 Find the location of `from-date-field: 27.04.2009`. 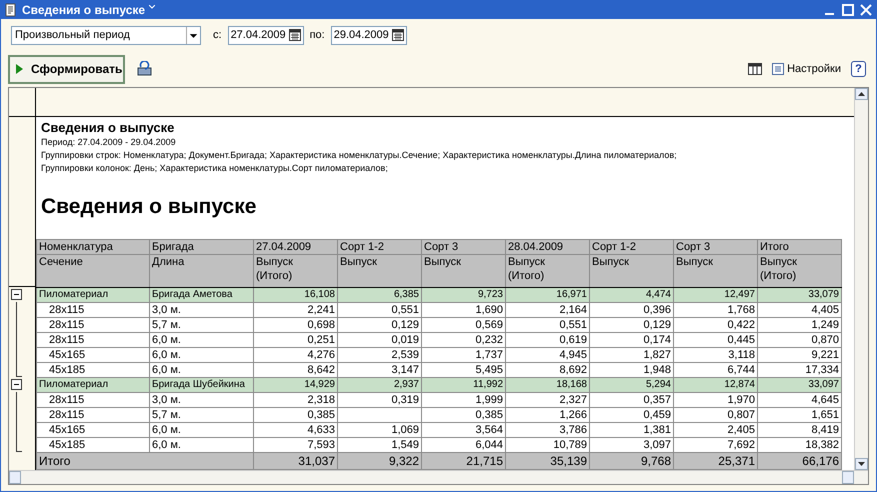

from-date-field: 27.04.2009 is located at coordinates (266, 35).